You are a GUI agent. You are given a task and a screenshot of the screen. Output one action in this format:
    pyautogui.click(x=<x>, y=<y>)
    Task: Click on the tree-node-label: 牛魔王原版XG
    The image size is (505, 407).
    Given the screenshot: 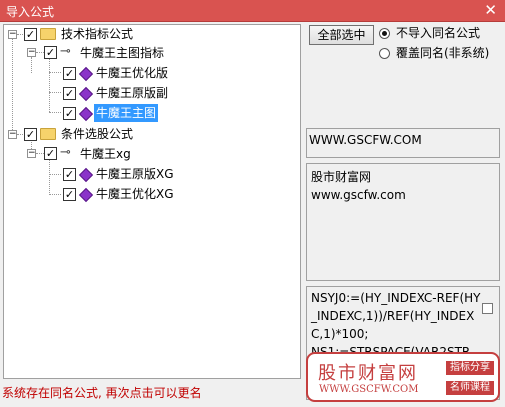 What is the action you would take?
    pyautogui.click(x=135, y=174)
    